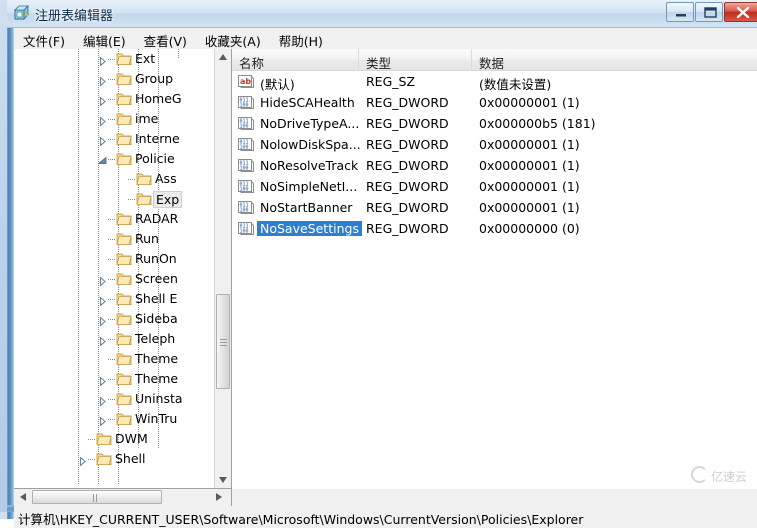 The width and height of the screenshot is (757, 528). I want to click on tree-item-run: Run, so click(114, 239).